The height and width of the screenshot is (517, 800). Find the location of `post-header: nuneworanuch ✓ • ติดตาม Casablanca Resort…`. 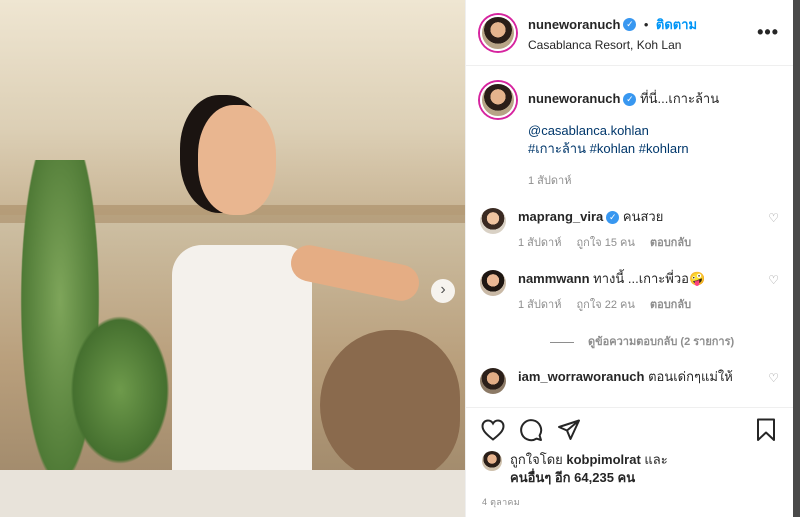

post-header: nuneworanuch ✓ • ติดตาม Casablanca Resort… is located at coordinates (629, 33).